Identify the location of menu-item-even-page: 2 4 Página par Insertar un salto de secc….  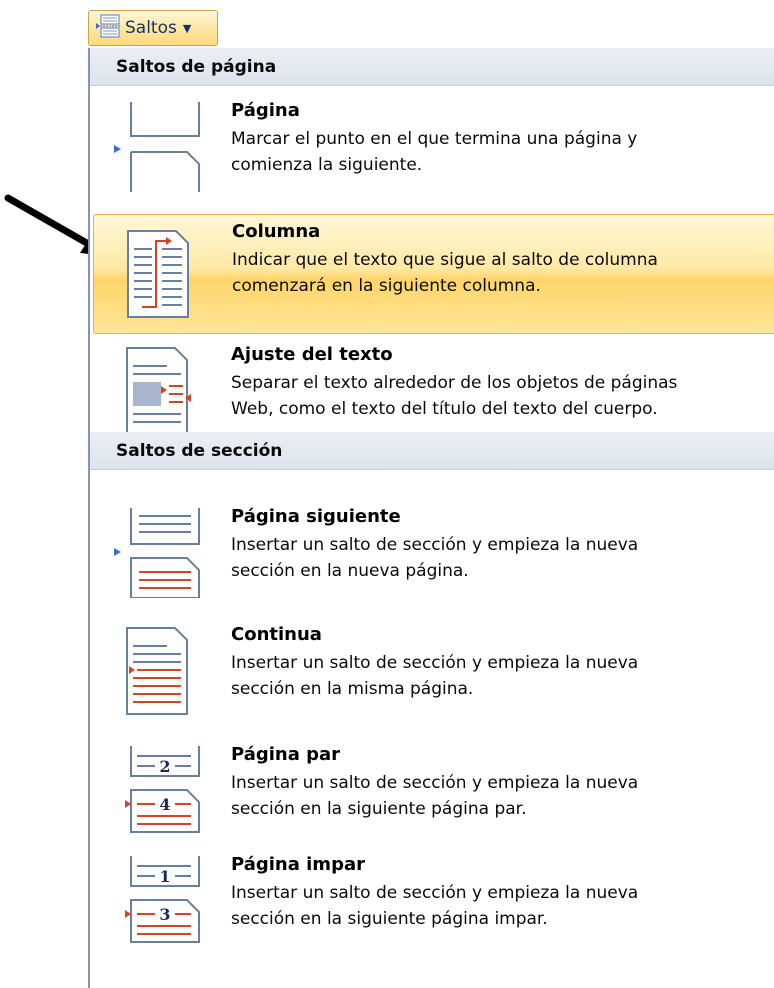
(433, 793).